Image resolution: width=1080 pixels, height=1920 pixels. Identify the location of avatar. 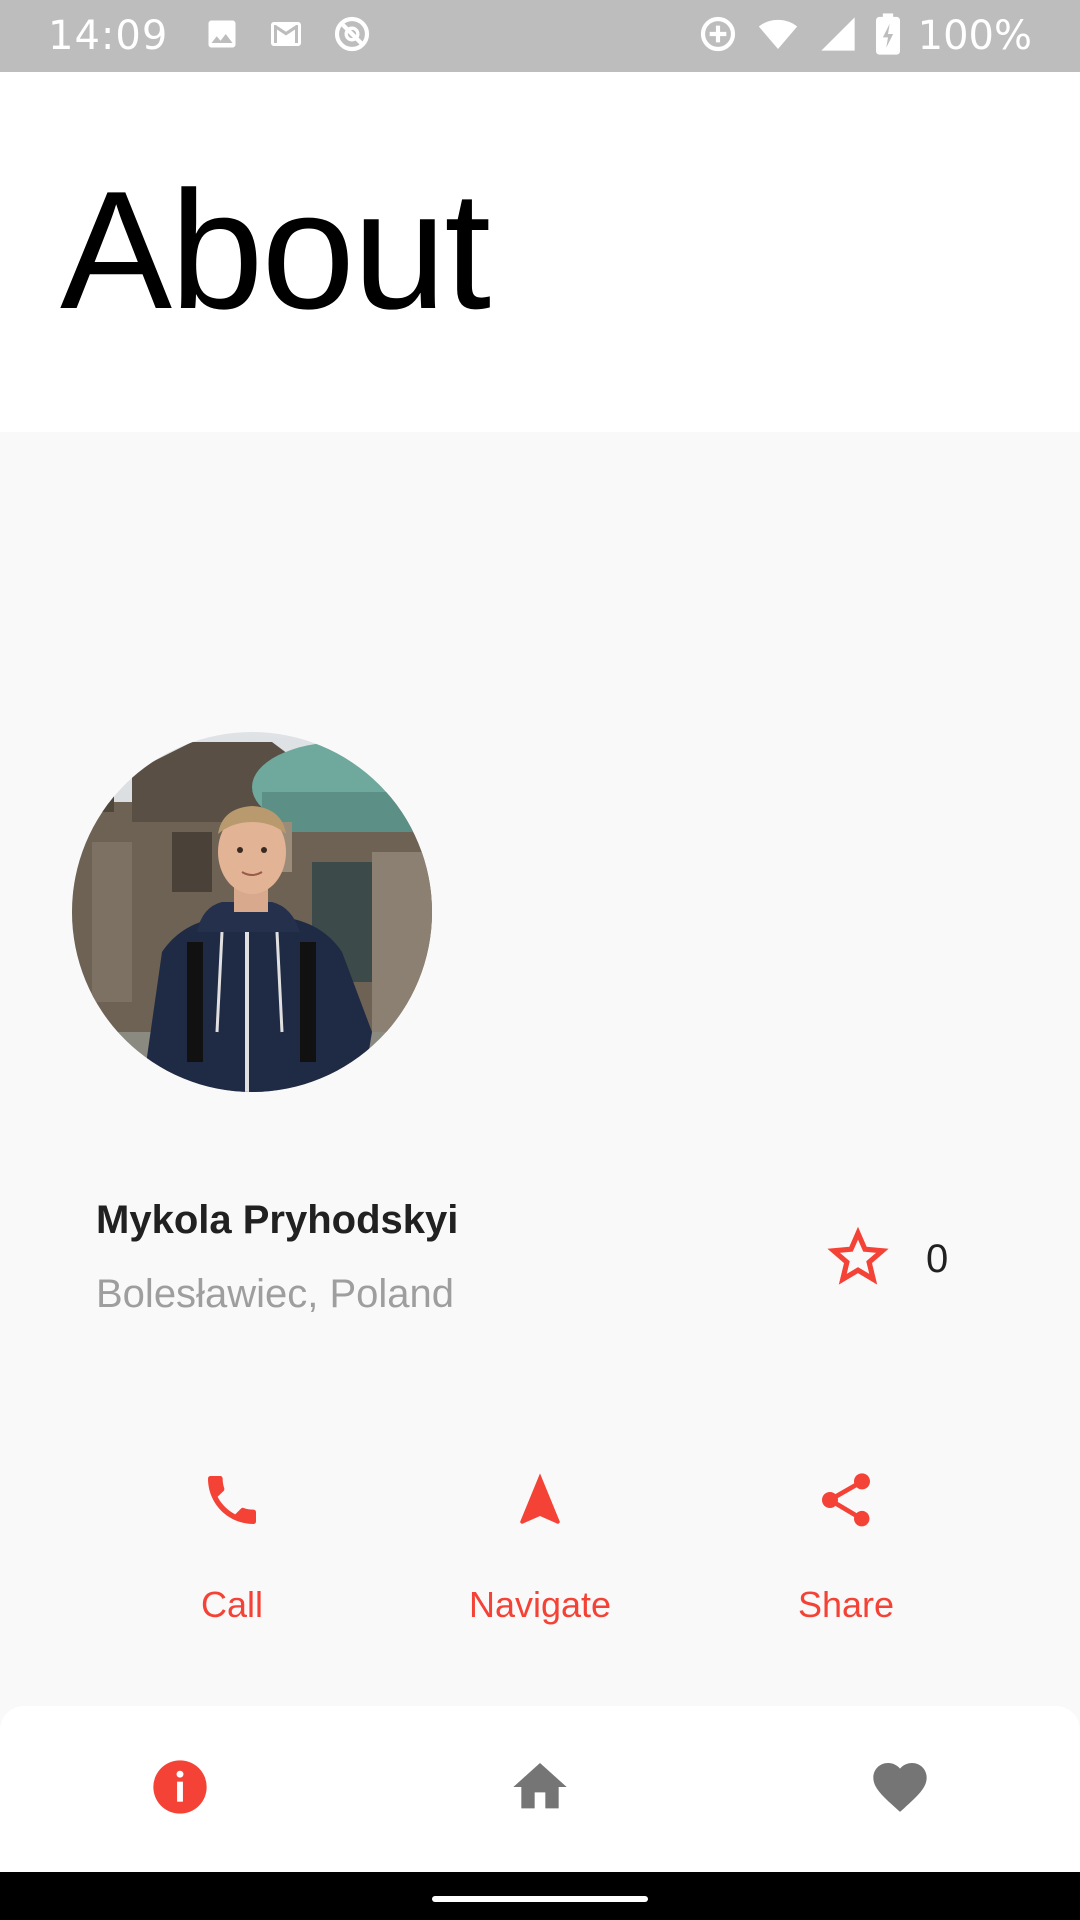
(252, 912).